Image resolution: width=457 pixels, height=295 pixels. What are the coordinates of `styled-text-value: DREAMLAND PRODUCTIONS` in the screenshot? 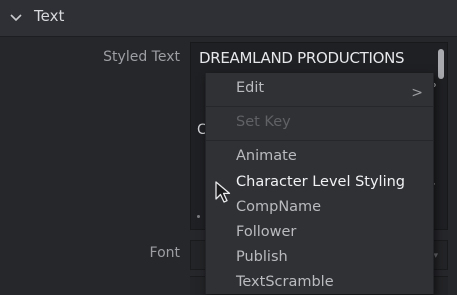 It's located at (302, 58).